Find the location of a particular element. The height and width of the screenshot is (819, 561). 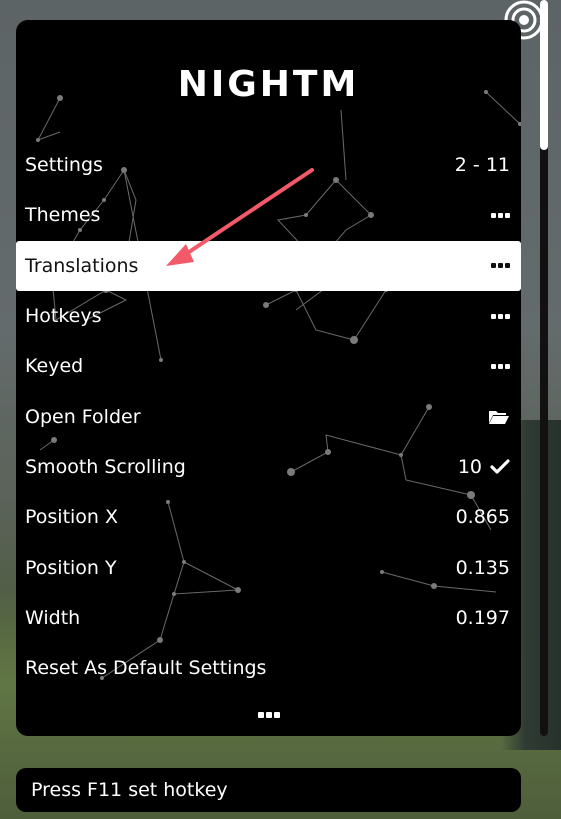

menu-item-label: Keyed is located at coordinates (54, 366).